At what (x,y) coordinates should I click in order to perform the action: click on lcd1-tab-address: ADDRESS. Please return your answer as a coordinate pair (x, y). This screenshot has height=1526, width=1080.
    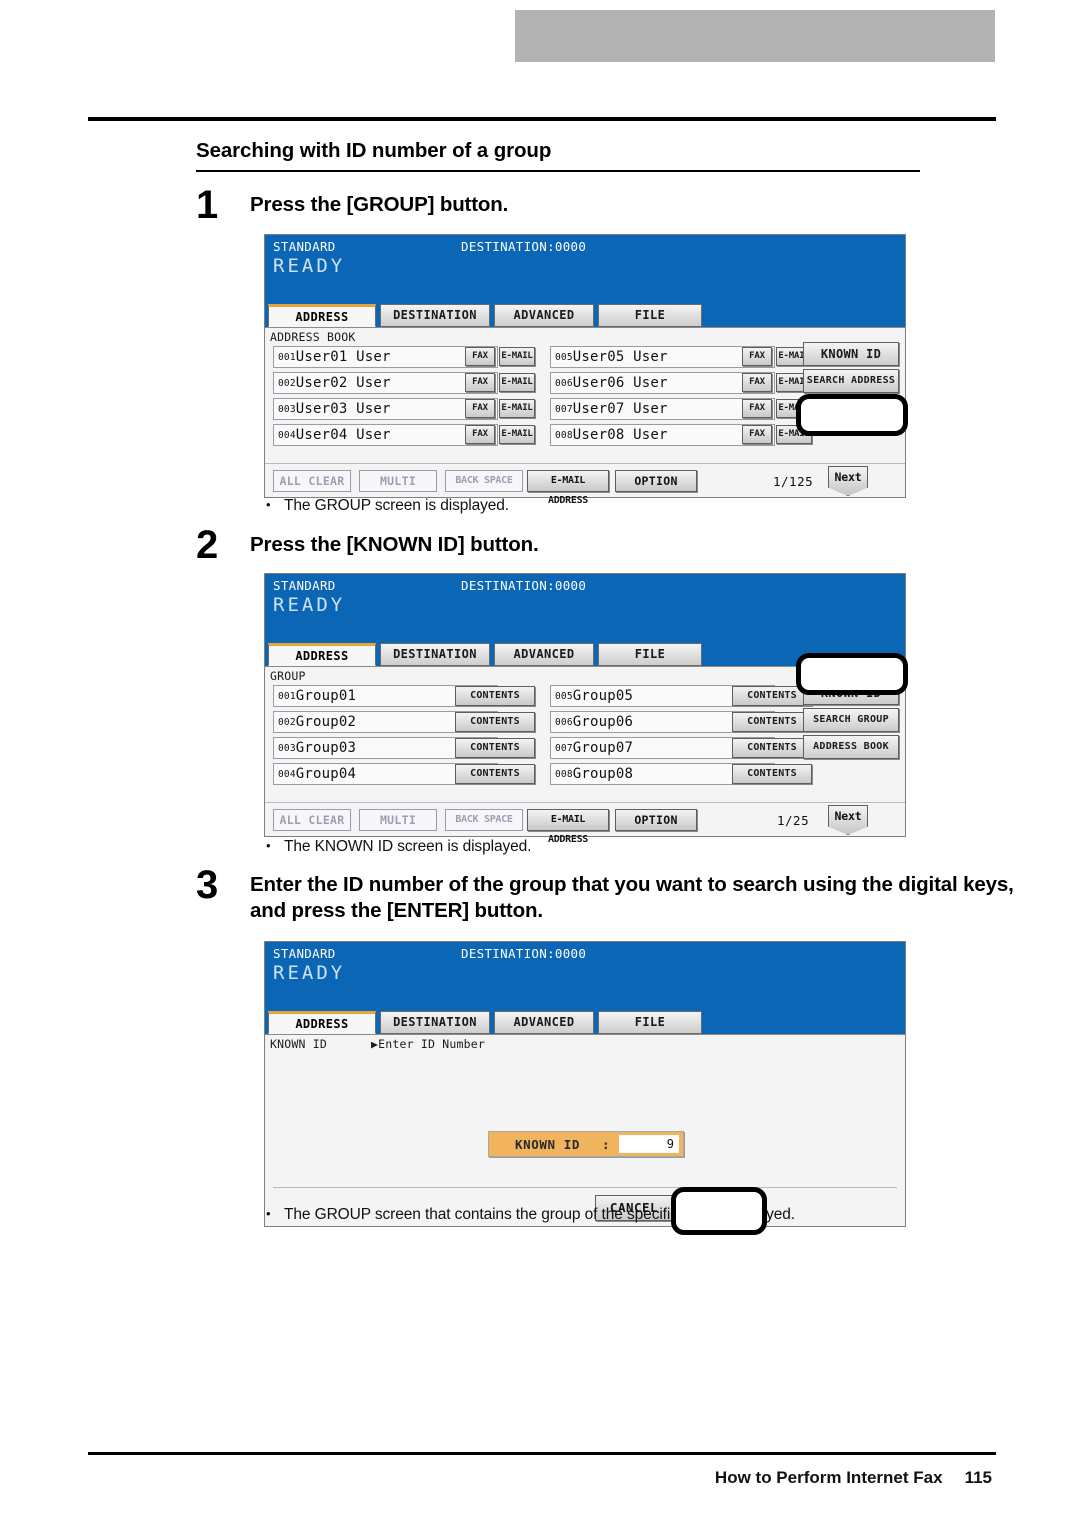
    Looking at the image, I should click on (322, 315).